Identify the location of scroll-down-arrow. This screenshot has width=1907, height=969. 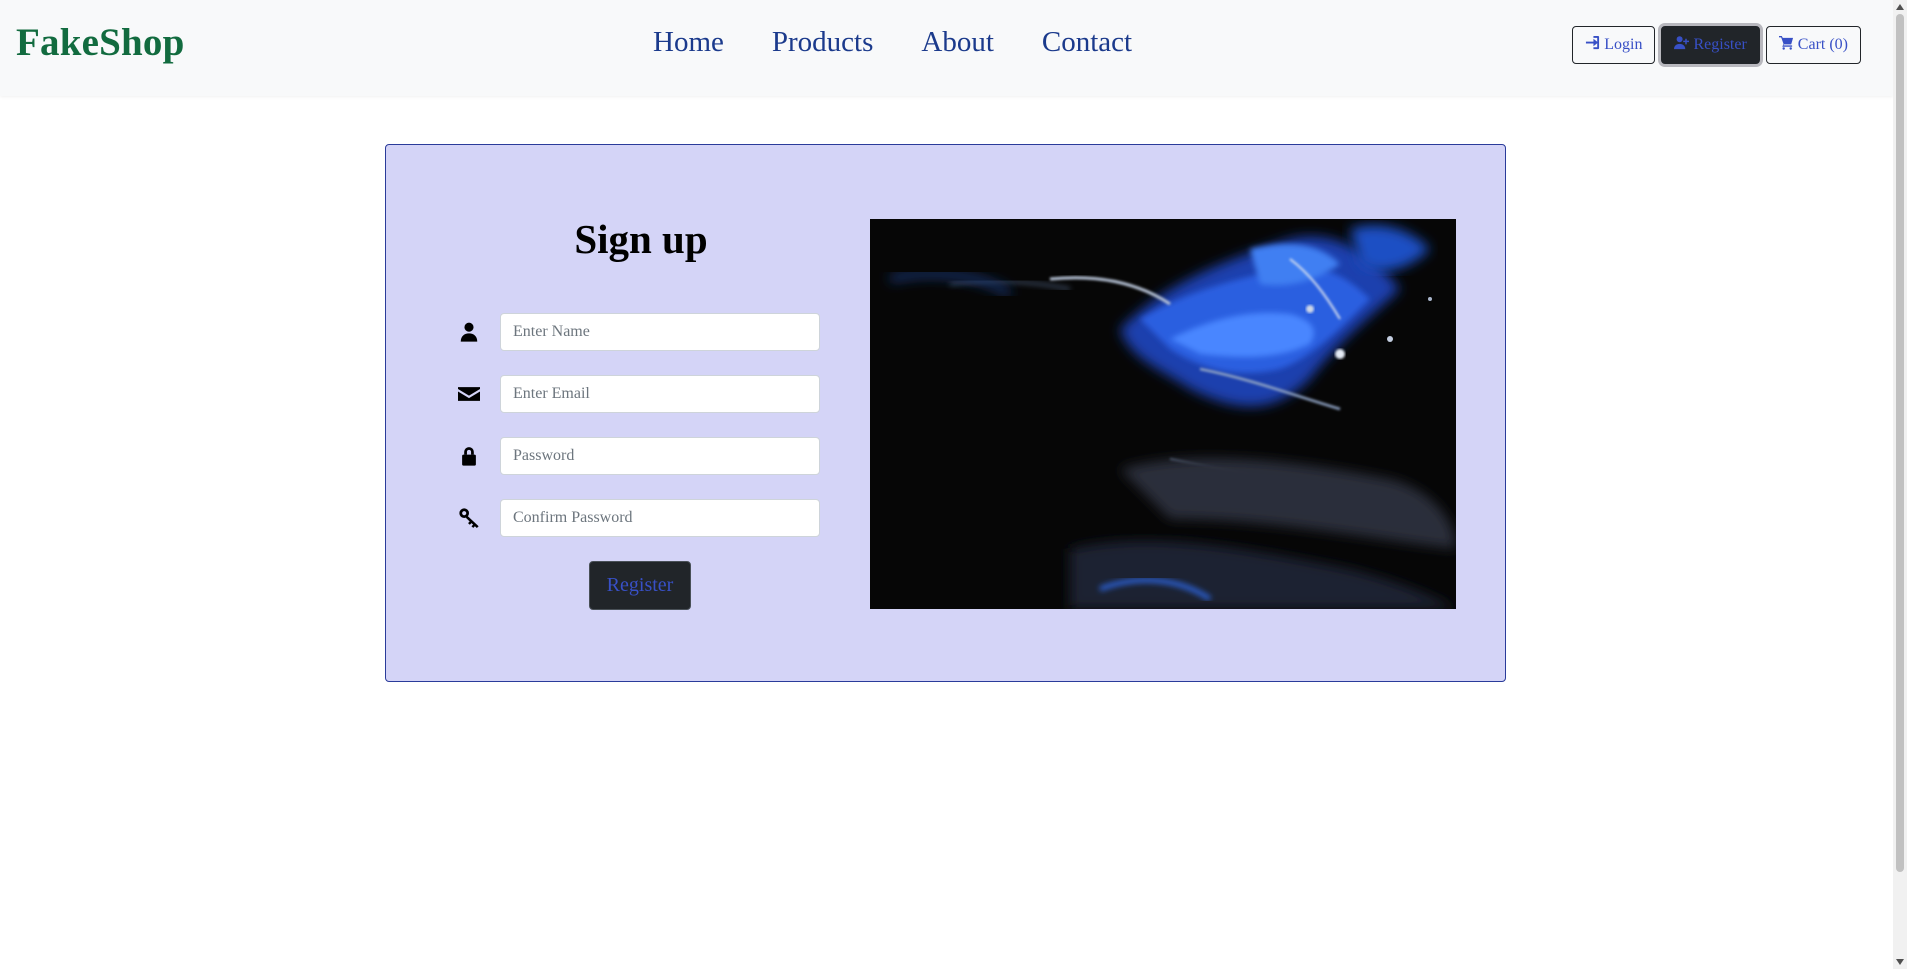
(1900, 962).